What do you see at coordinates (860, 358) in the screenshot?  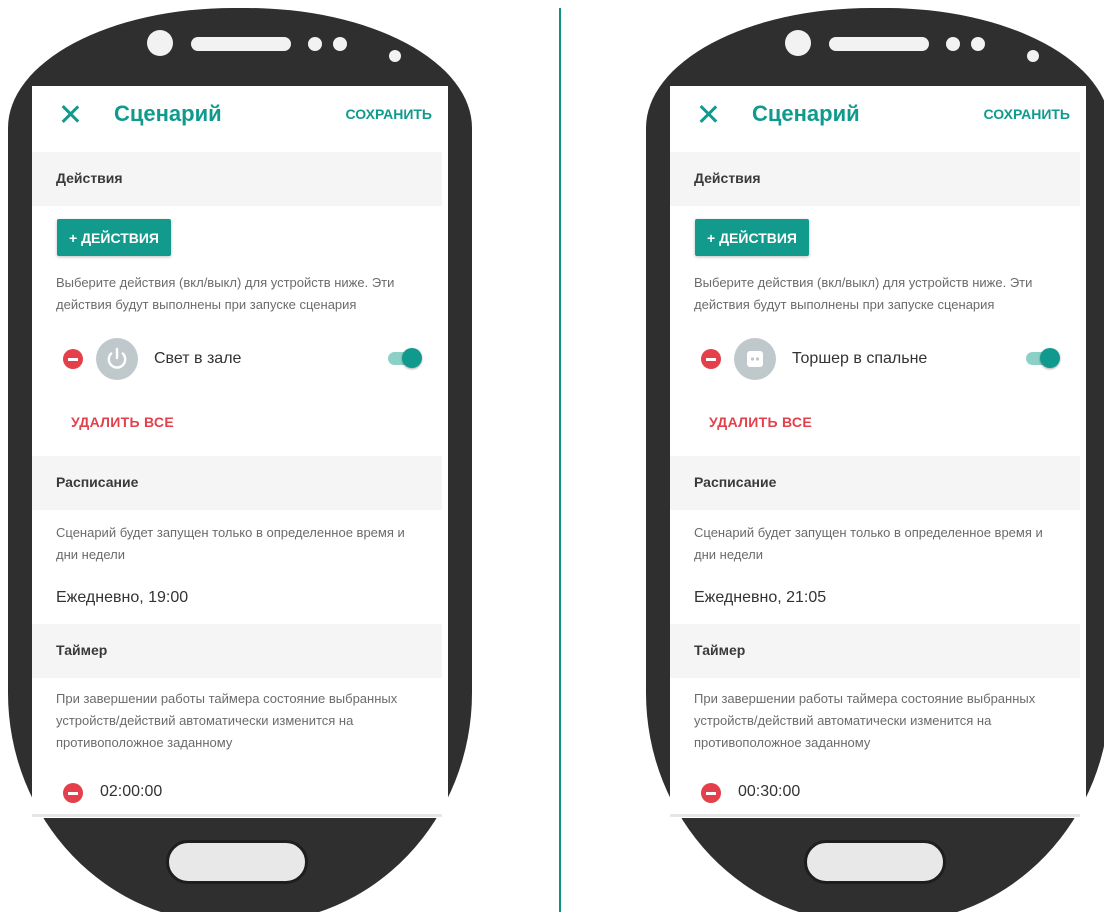 I see `device-name: Торшер в спальне` at bounding box center [860, 358].